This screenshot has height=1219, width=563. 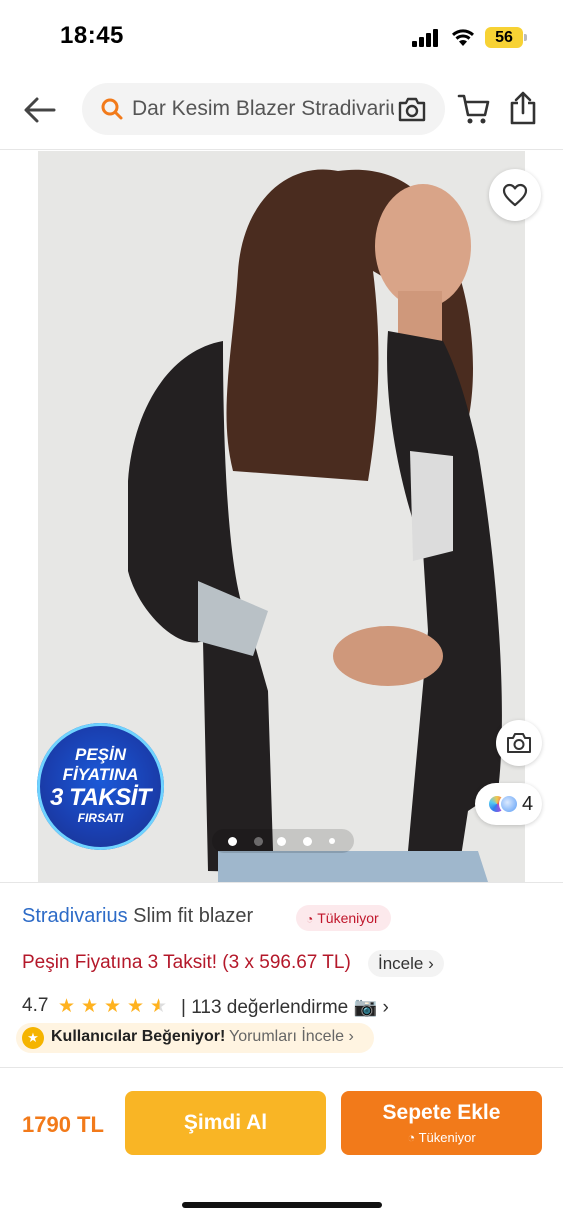 I want to click on product-title: Stradivarius Slim fit blazer, so click(x=137, y=916).